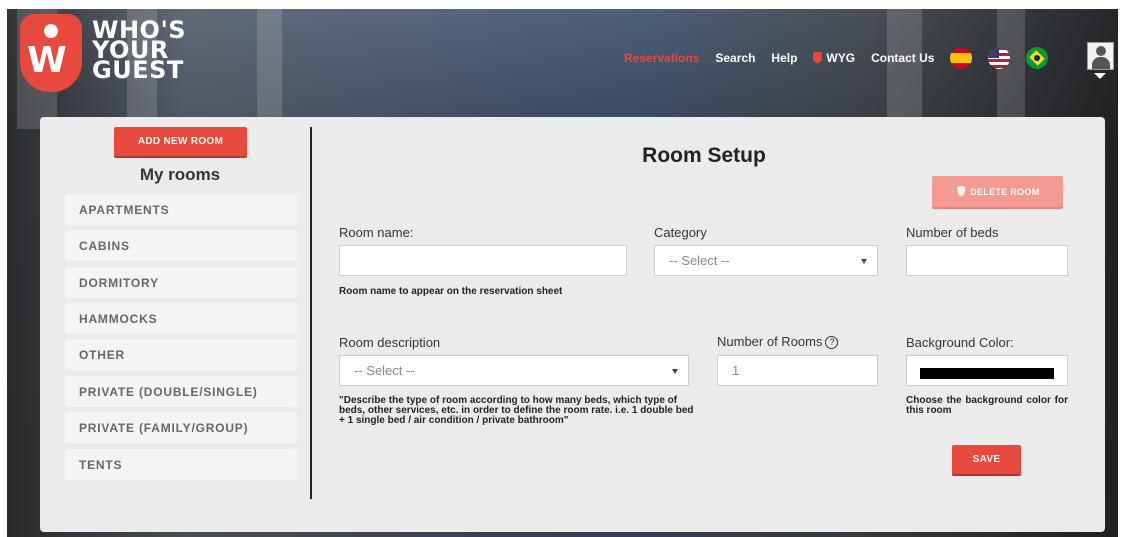  Describe the element at coordinates (180, 174) in the screenshot. I see `my-rooms-heading: My rooms` at that location.